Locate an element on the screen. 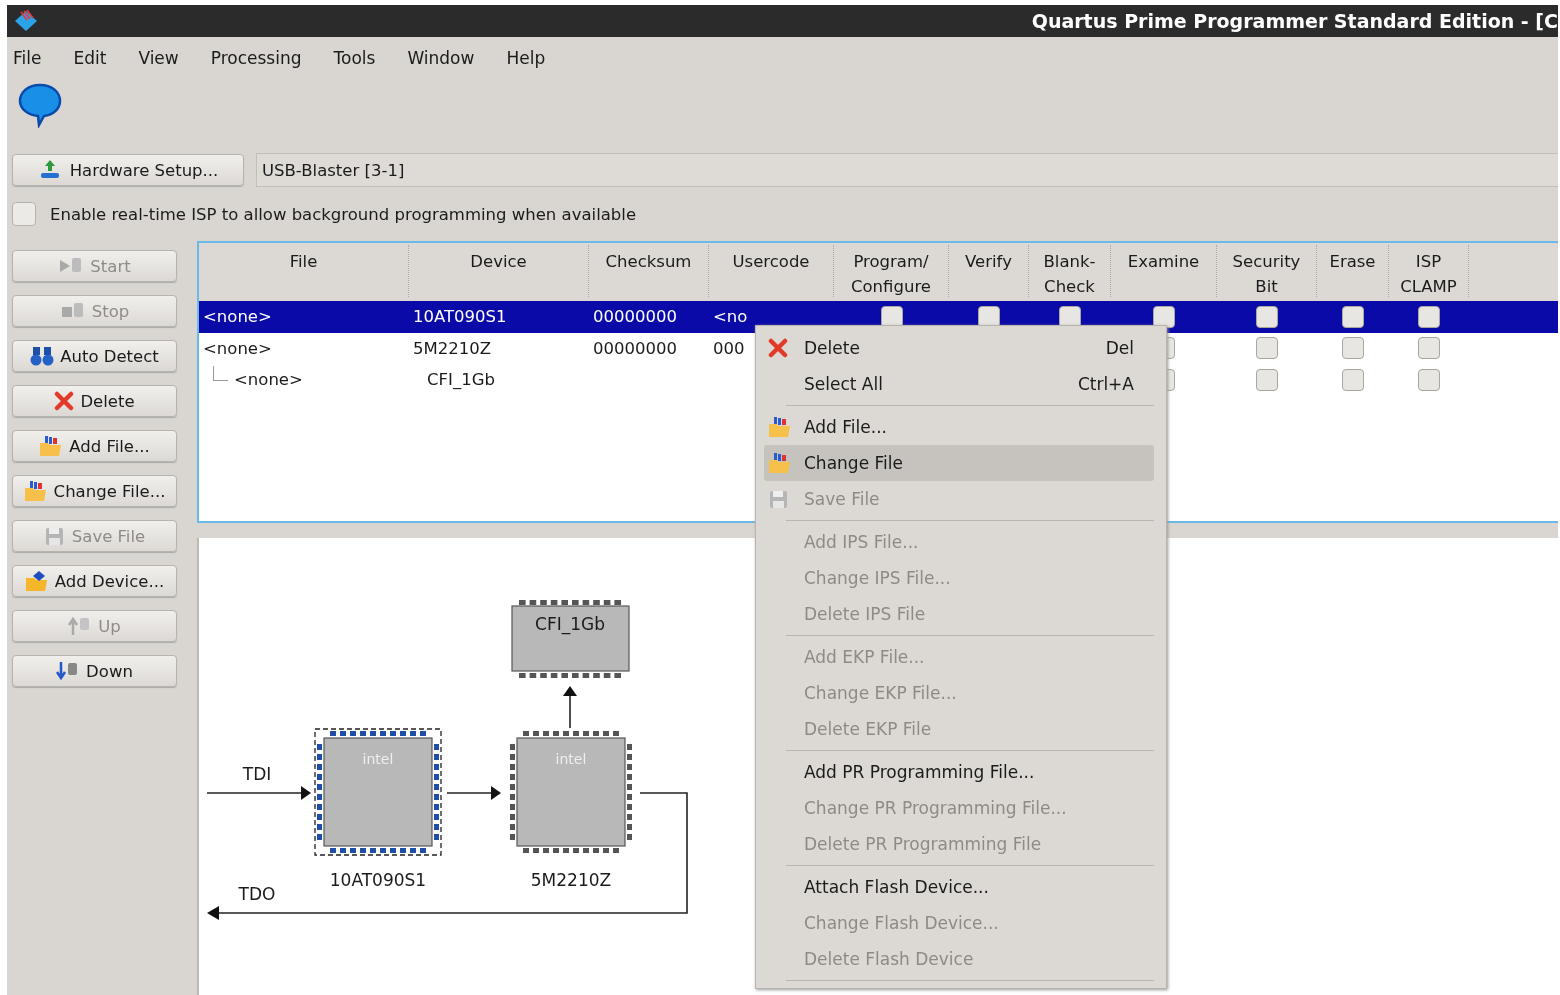 The image size is (1560, 995). chip-label: 10AT090S1 is located at coordinates (378, 880).